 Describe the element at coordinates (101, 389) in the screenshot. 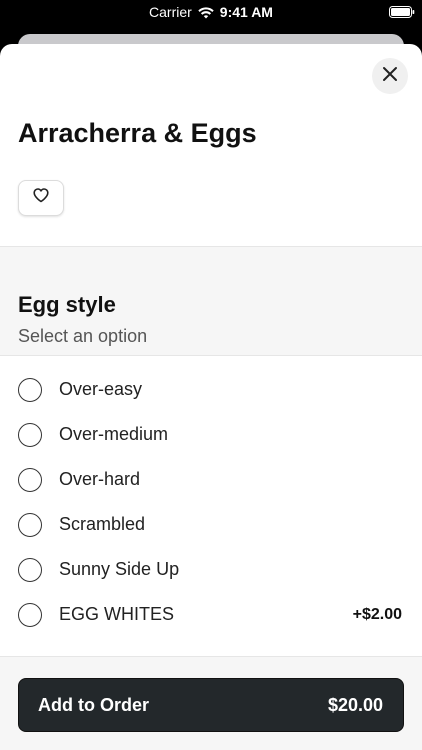

I see `option-label: Over-easy` at that location.